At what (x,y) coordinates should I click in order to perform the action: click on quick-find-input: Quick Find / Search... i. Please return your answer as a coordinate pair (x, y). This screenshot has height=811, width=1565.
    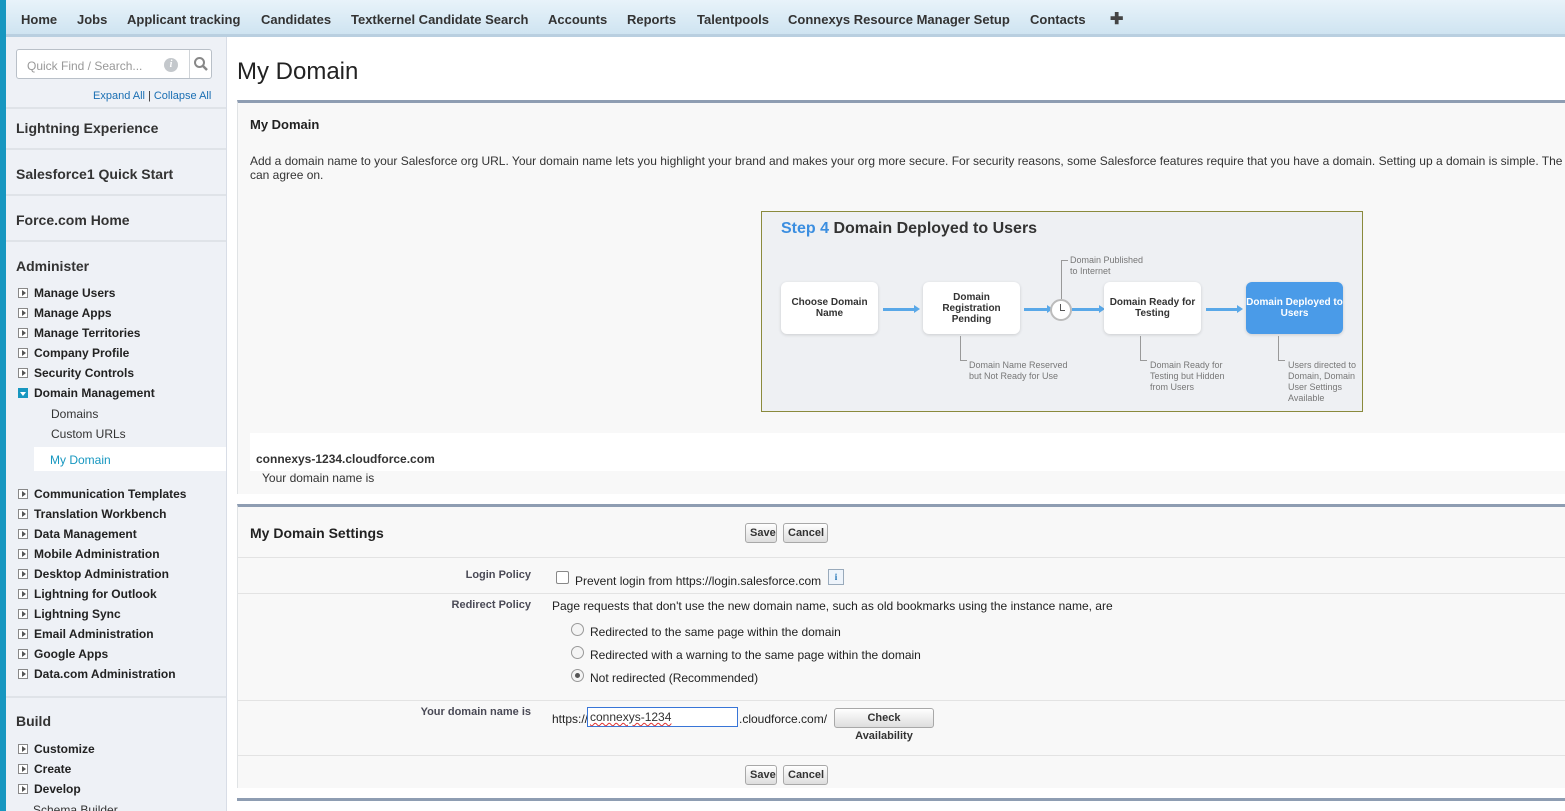
    Looking at the image, I should click on (114, 64).